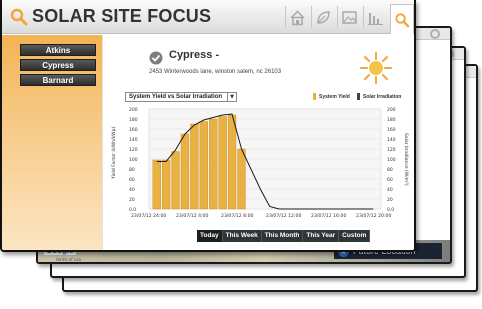 The height and width of the screenshot is (309, 482). I want to click on y-tick-label-left: 100, so click(133, 160).